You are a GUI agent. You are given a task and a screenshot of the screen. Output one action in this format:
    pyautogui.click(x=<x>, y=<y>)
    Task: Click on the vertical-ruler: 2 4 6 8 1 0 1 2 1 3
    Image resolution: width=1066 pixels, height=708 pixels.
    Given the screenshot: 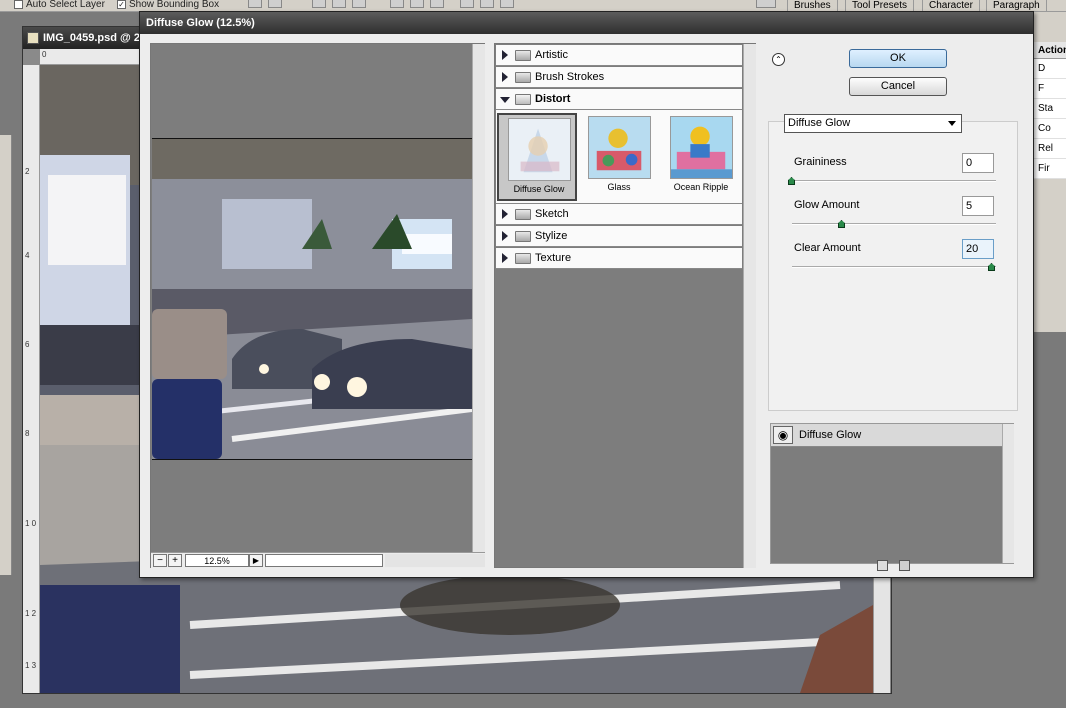 What is the action you would take?
    pyautogui.click(x=31, y=379)
    